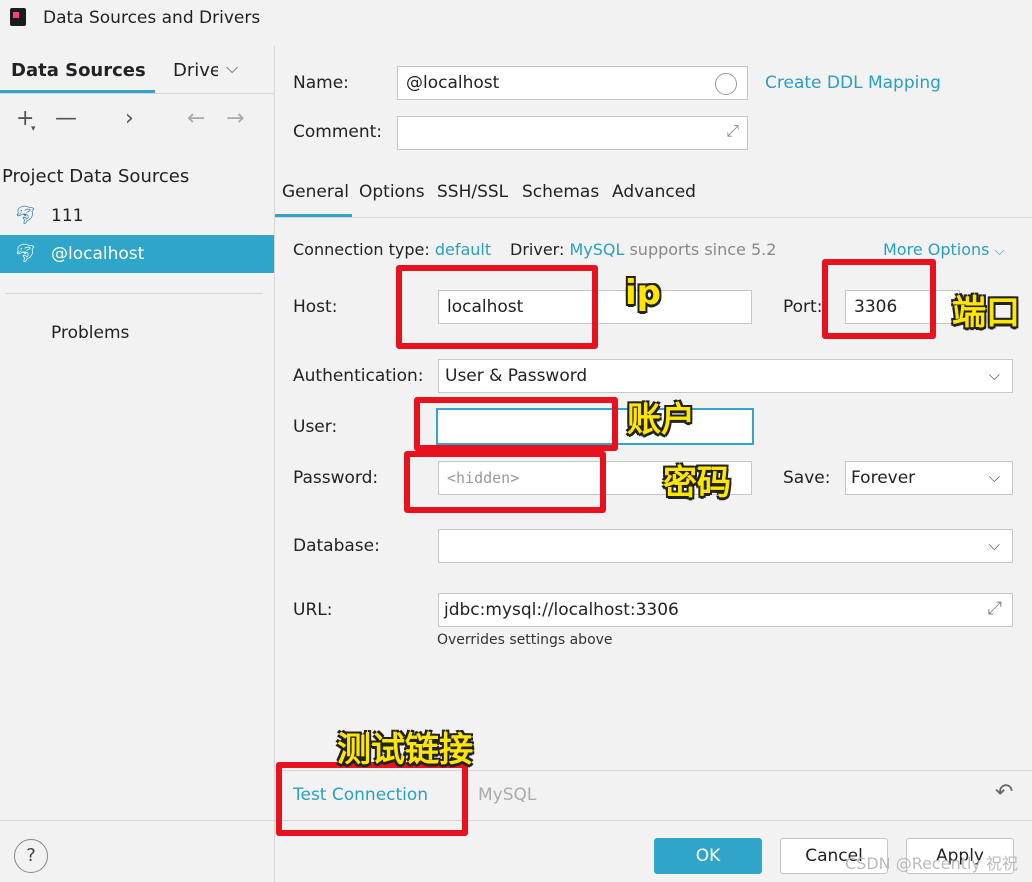 This screenshot has width=1032, height=882. What do you see at coordinates (661, 420) in the screenshot?
I see `annotation-user: 账户` at bounding box center [661, 420].